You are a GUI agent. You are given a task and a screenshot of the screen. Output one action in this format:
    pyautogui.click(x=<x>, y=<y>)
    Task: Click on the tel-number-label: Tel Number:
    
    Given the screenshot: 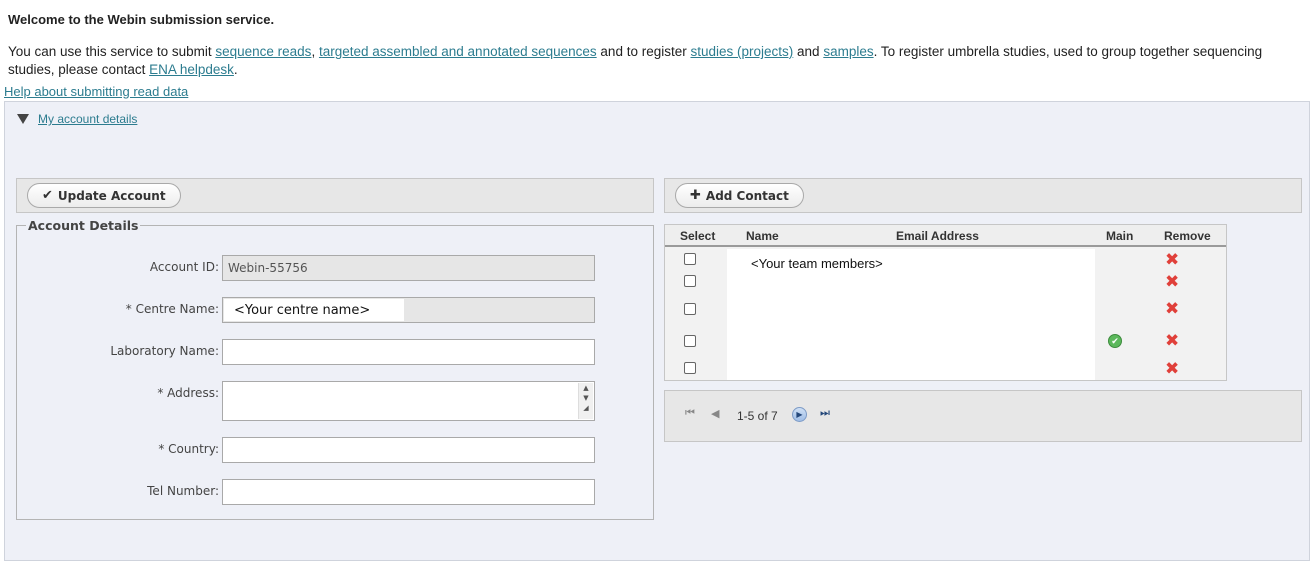 What is the action you would take?
    pyautogui.click(x=183, y=491)
    